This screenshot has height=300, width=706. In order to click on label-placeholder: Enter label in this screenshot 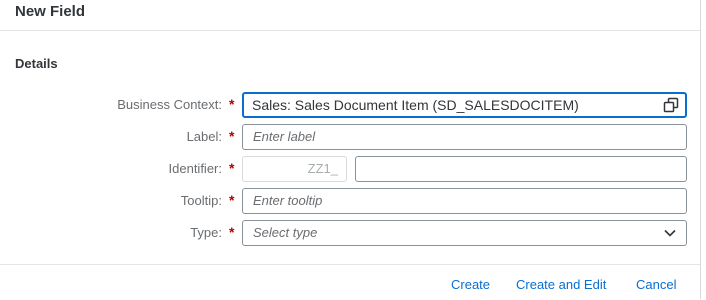, I will do `click(284, 136)`.